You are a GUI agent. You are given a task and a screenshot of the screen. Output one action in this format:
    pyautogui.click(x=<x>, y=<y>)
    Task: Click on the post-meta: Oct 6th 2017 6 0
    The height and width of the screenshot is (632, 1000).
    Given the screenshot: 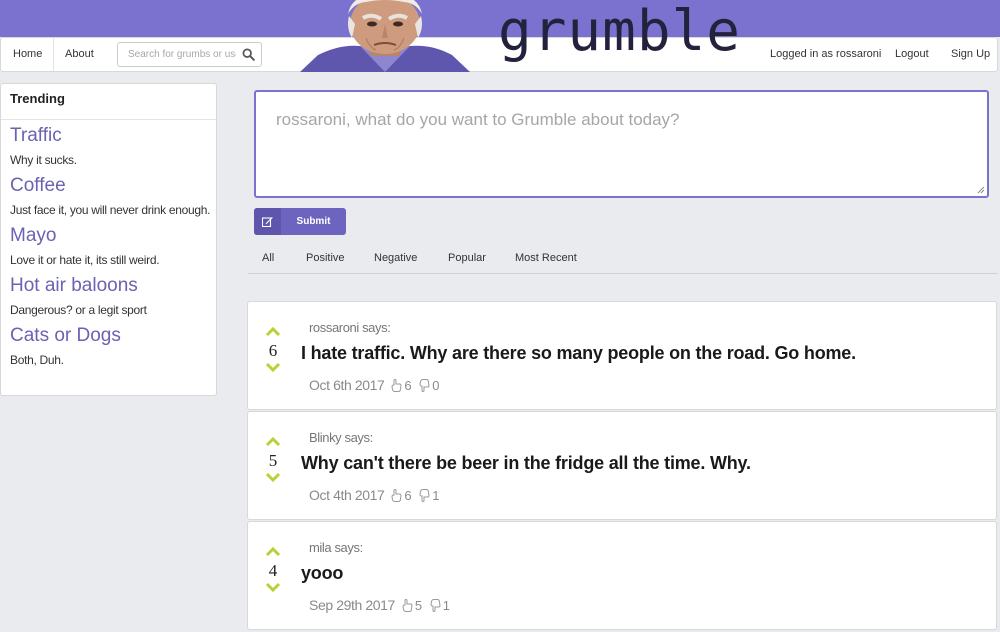 What is the action you would take?
    pyautogui.click(x=374, y=385)
    